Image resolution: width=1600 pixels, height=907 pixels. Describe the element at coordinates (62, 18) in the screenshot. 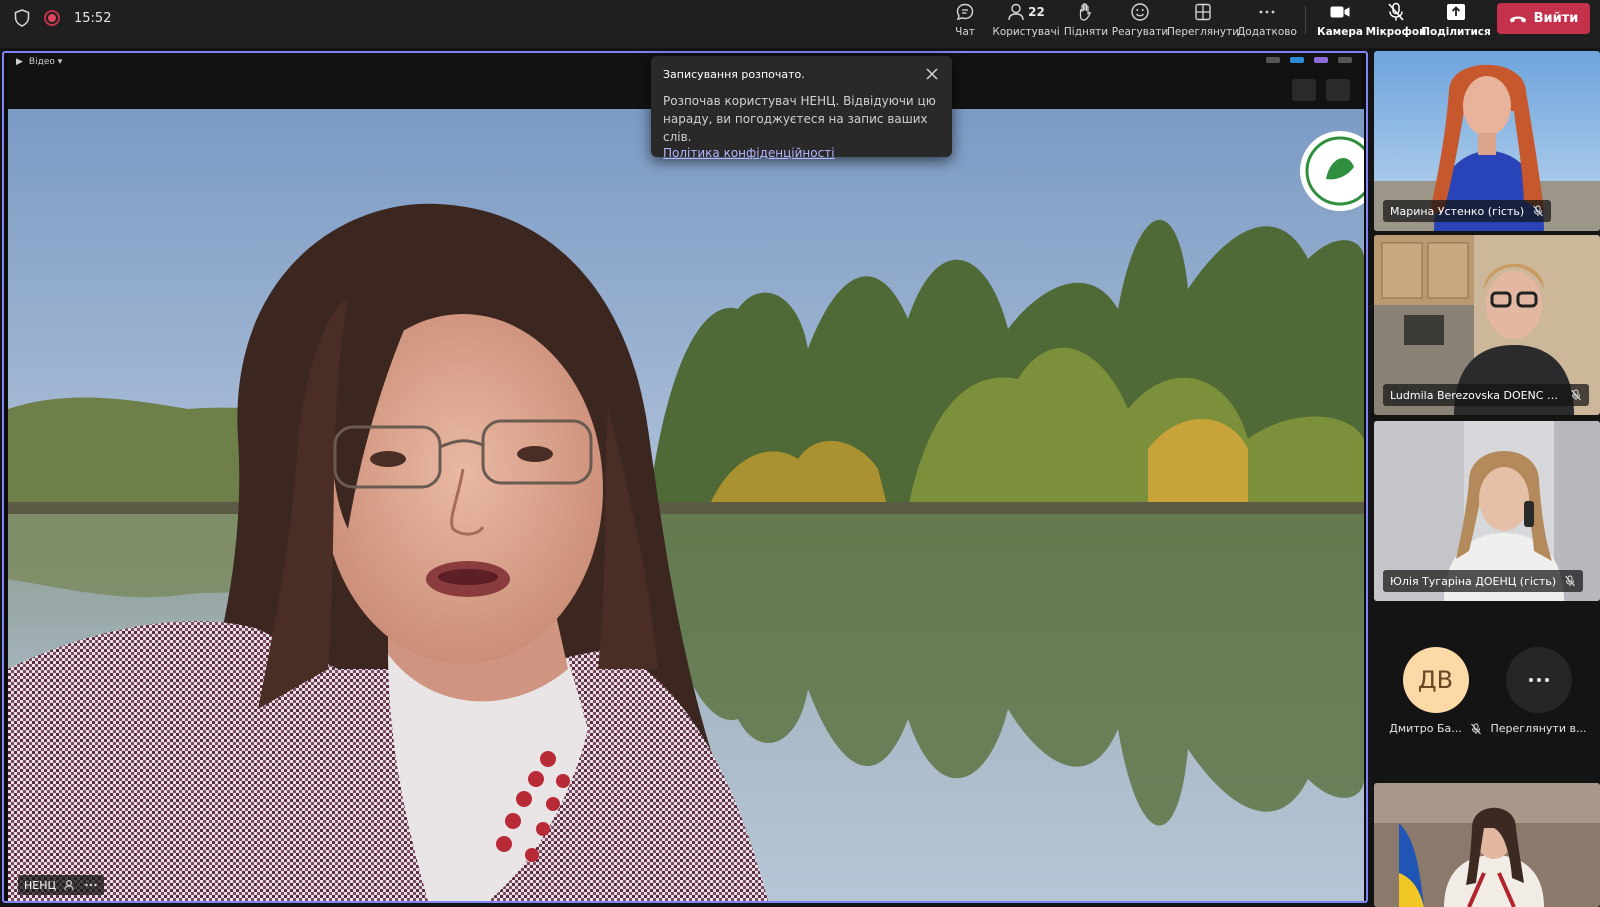

I see `meeting-status: 15:52` at that location.